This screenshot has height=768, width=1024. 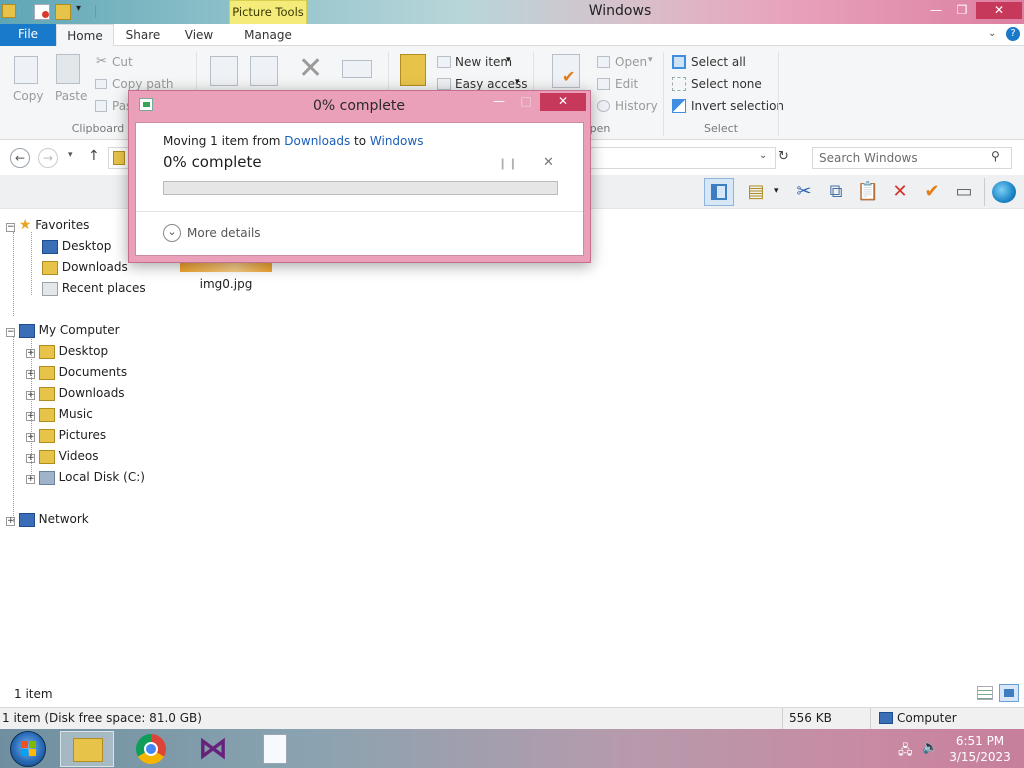 What do you see at coordinates (962, 10) in the screenshot?
I see `maximize-button: ❐` at bounding box center [962, 10].